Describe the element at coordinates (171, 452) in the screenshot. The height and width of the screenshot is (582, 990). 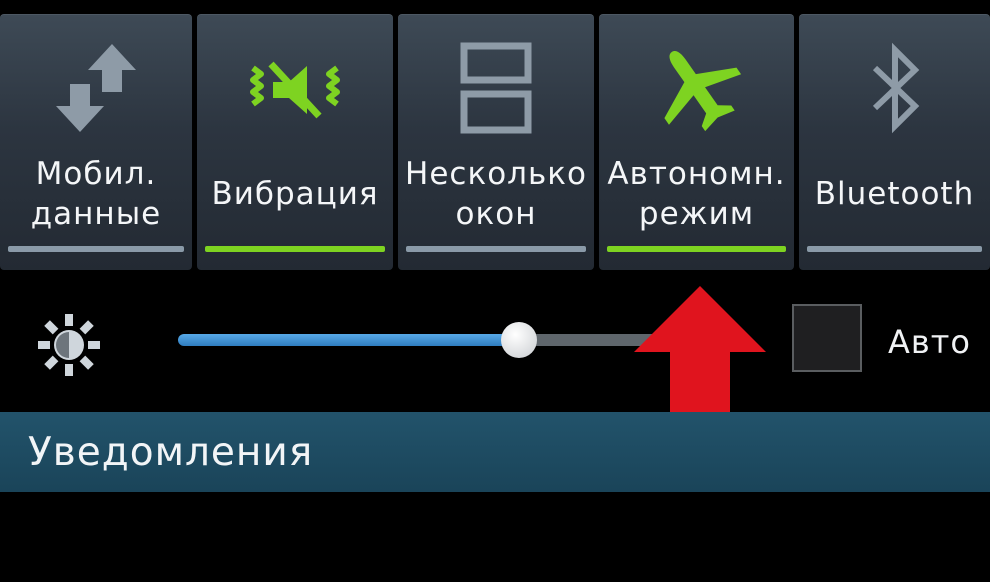
I see `notifications-title: Уведомления` at that location.